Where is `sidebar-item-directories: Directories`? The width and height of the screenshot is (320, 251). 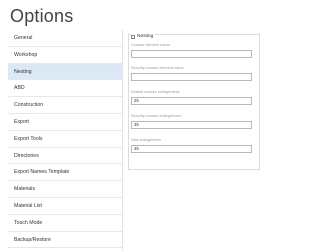
sidebar-item-directories: Directories is located at coordinates (65, 156).